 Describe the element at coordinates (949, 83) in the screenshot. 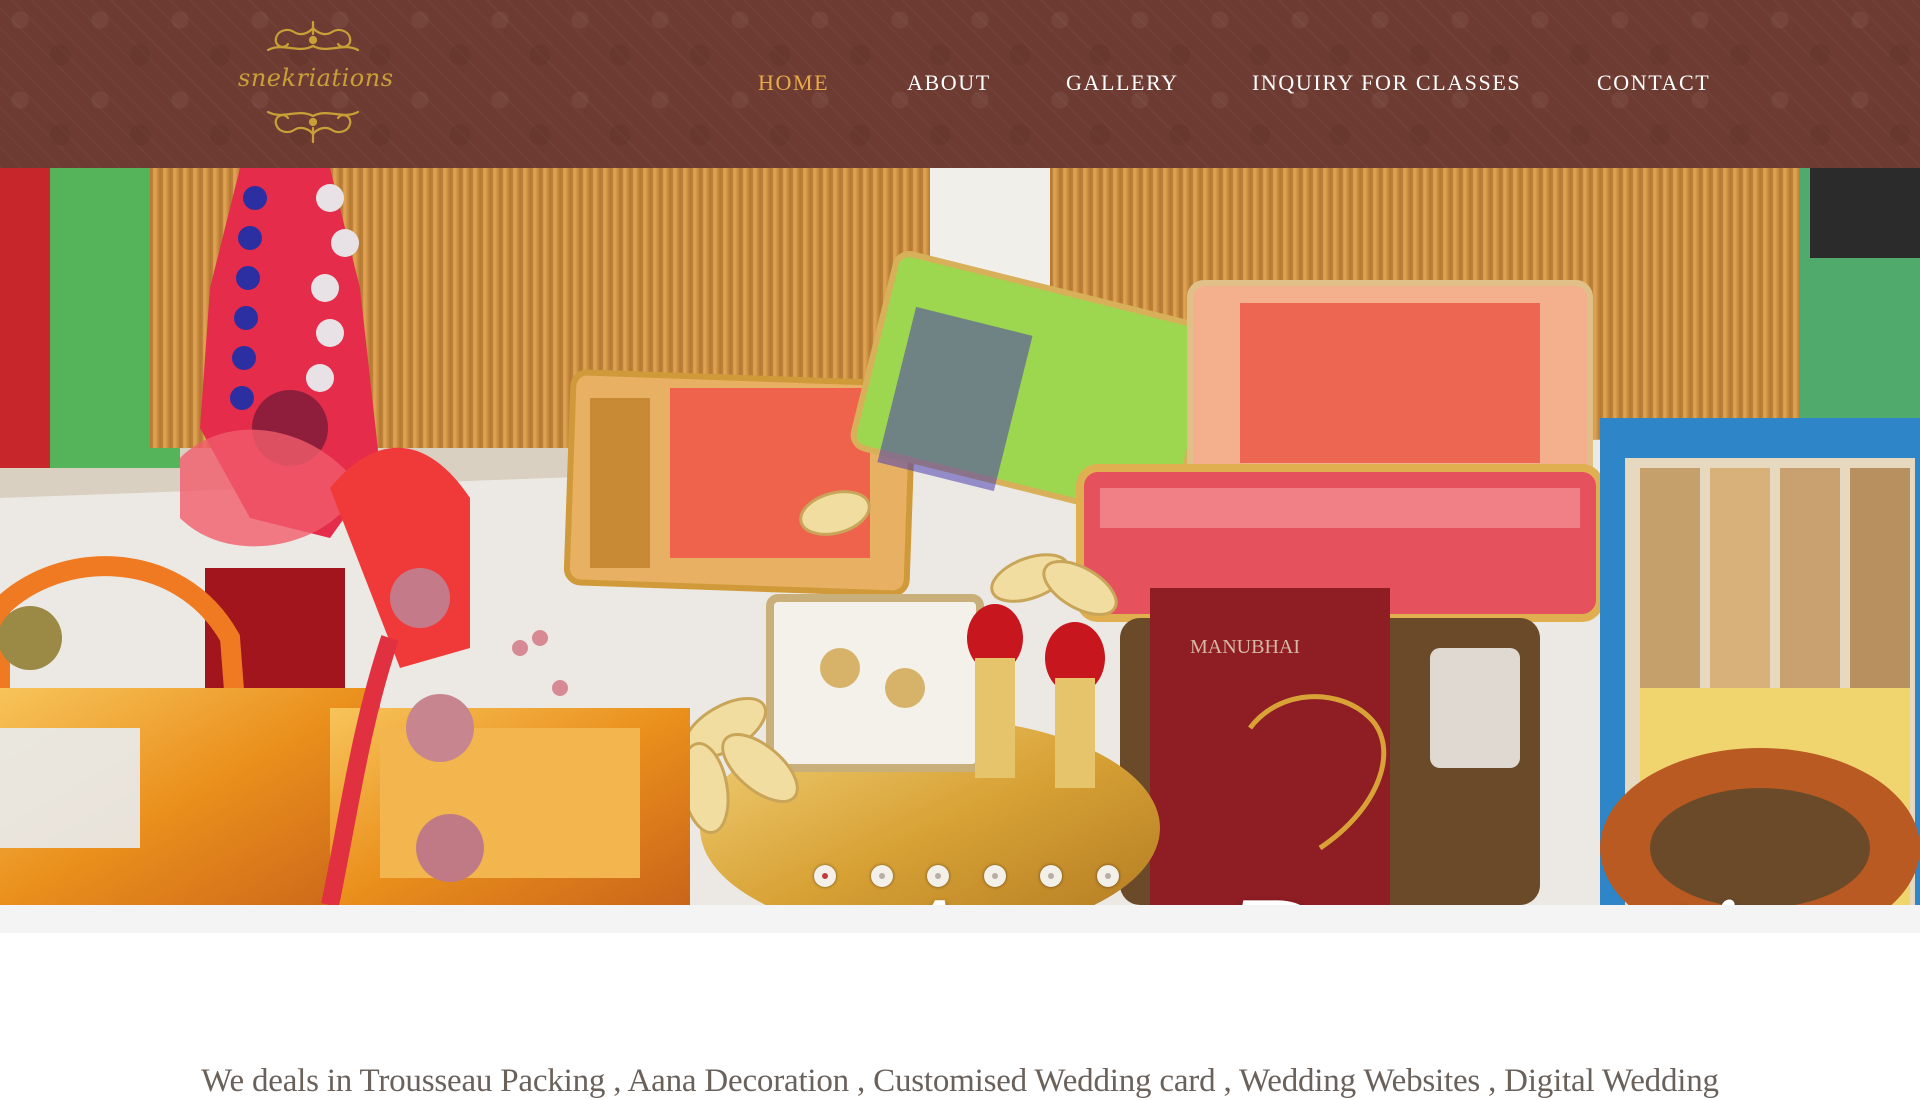

I see `nav-item-about: ABOUT` at that location.